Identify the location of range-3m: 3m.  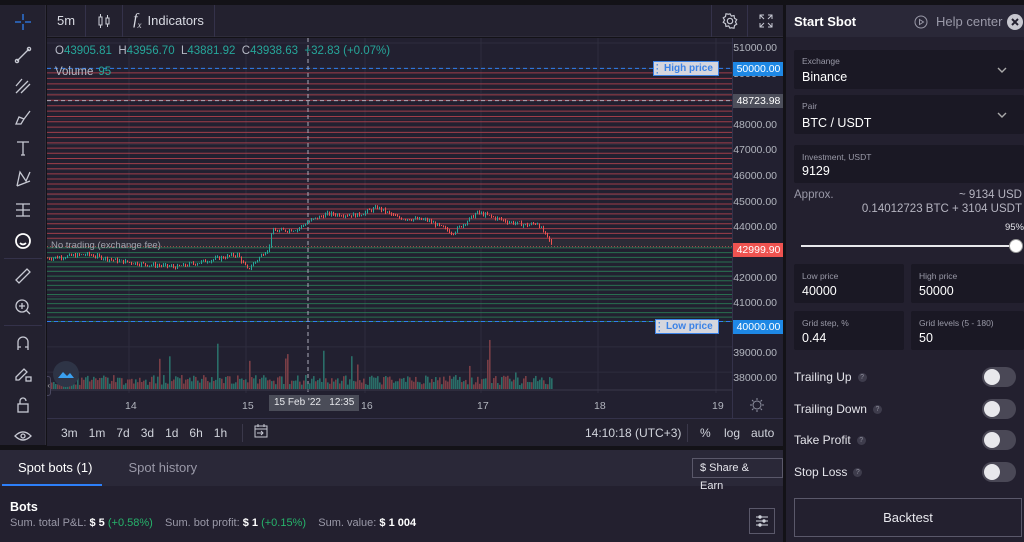
(69, 433).